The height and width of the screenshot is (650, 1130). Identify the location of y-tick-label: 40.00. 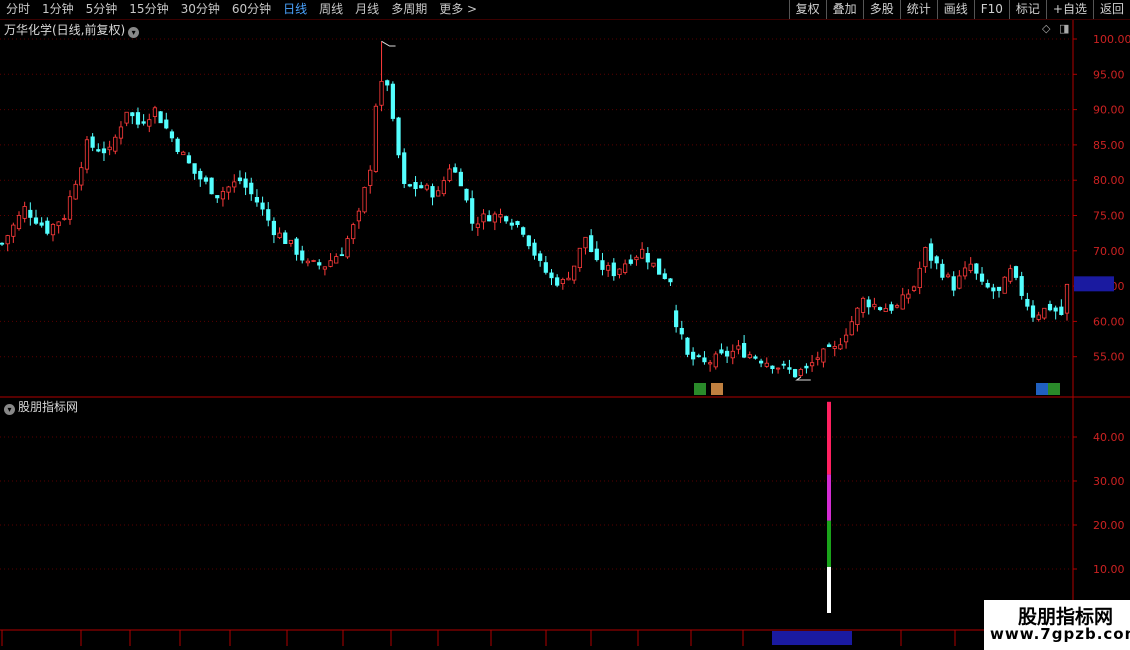
(1109, 437).